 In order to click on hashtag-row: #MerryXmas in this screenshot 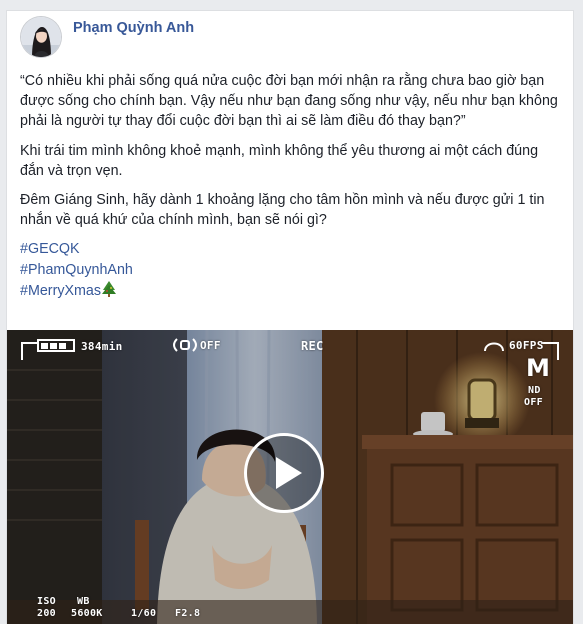, I will do `click(290, 292)`.